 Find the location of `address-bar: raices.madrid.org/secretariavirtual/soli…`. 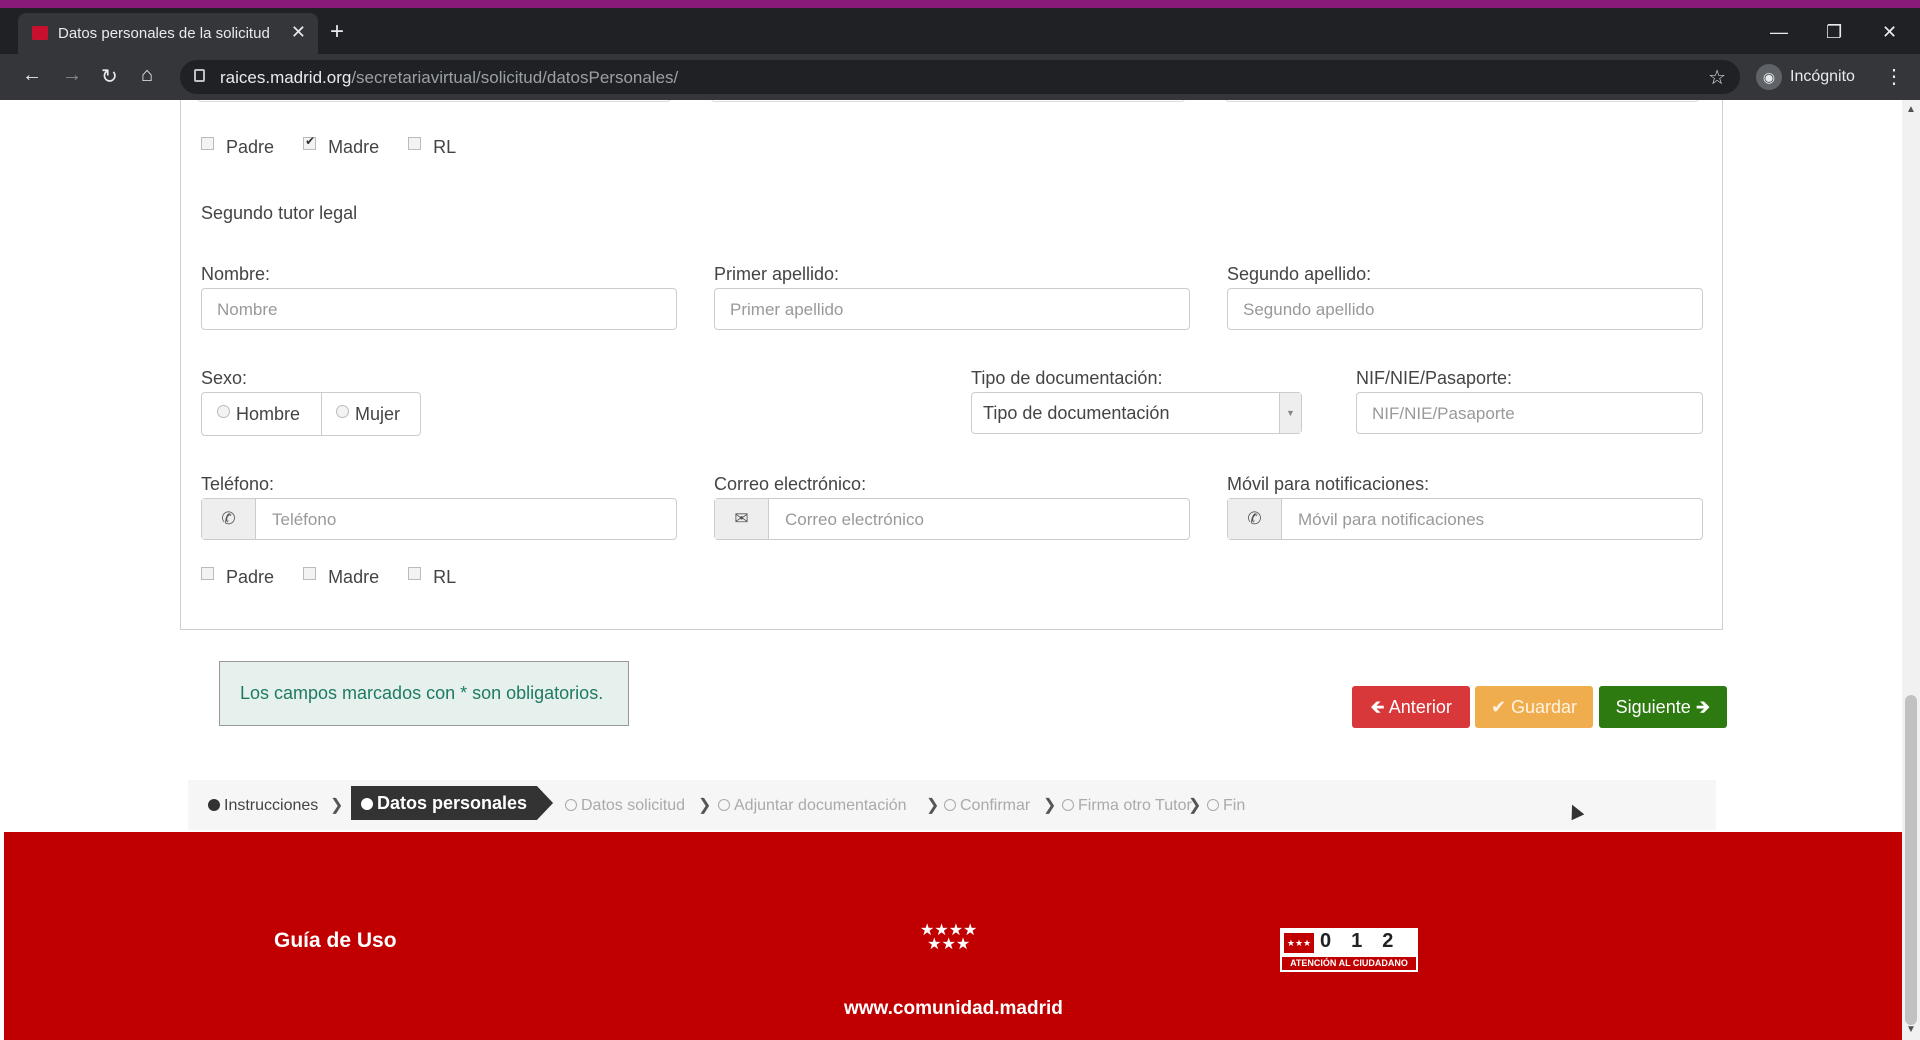

address-bar: raices.madrid.org/secretariavirtual/soli… is located at coordinates (960, 77).